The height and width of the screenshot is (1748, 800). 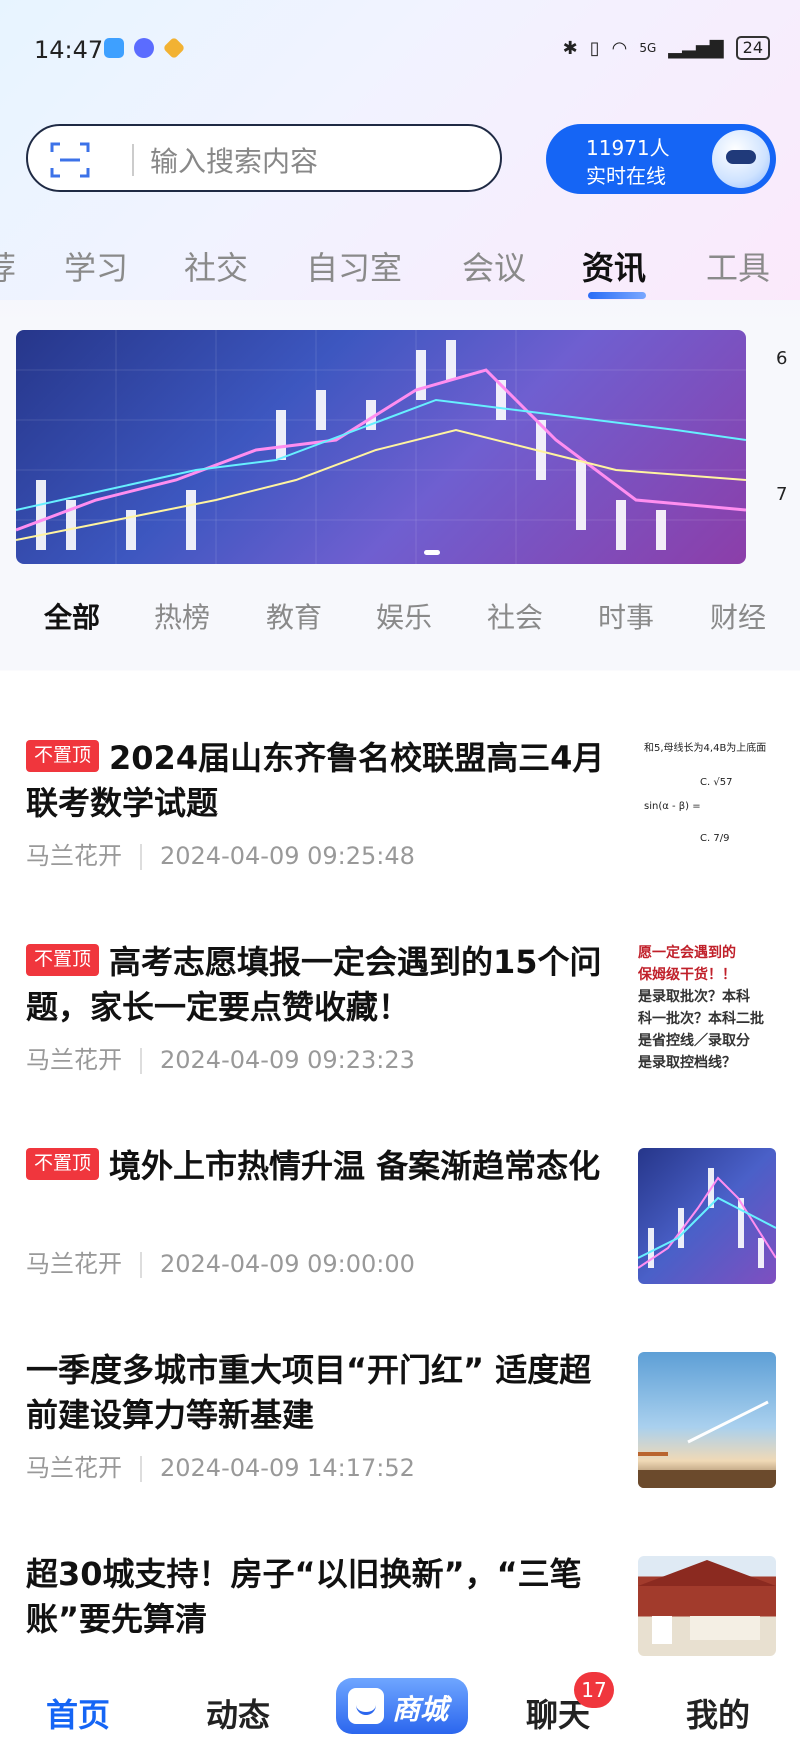 I want to click on signal-icon: ▂▃▅▇, so click(x=696, y=48).